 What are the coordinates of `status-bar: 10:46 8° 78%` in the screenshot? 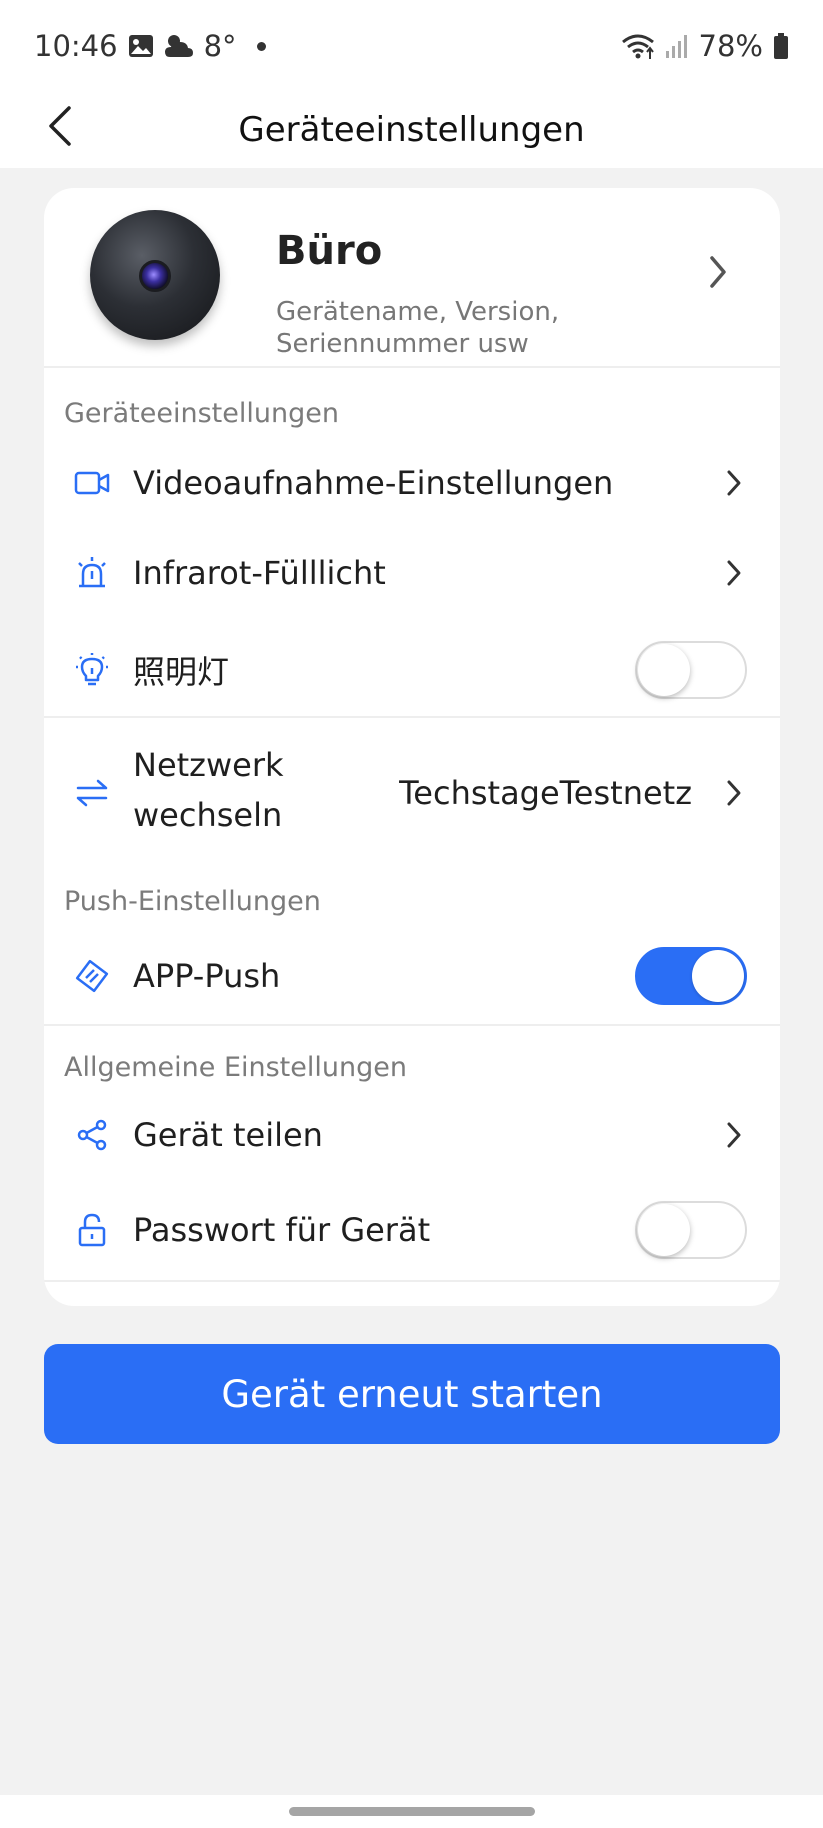 It's located at (411, 46).